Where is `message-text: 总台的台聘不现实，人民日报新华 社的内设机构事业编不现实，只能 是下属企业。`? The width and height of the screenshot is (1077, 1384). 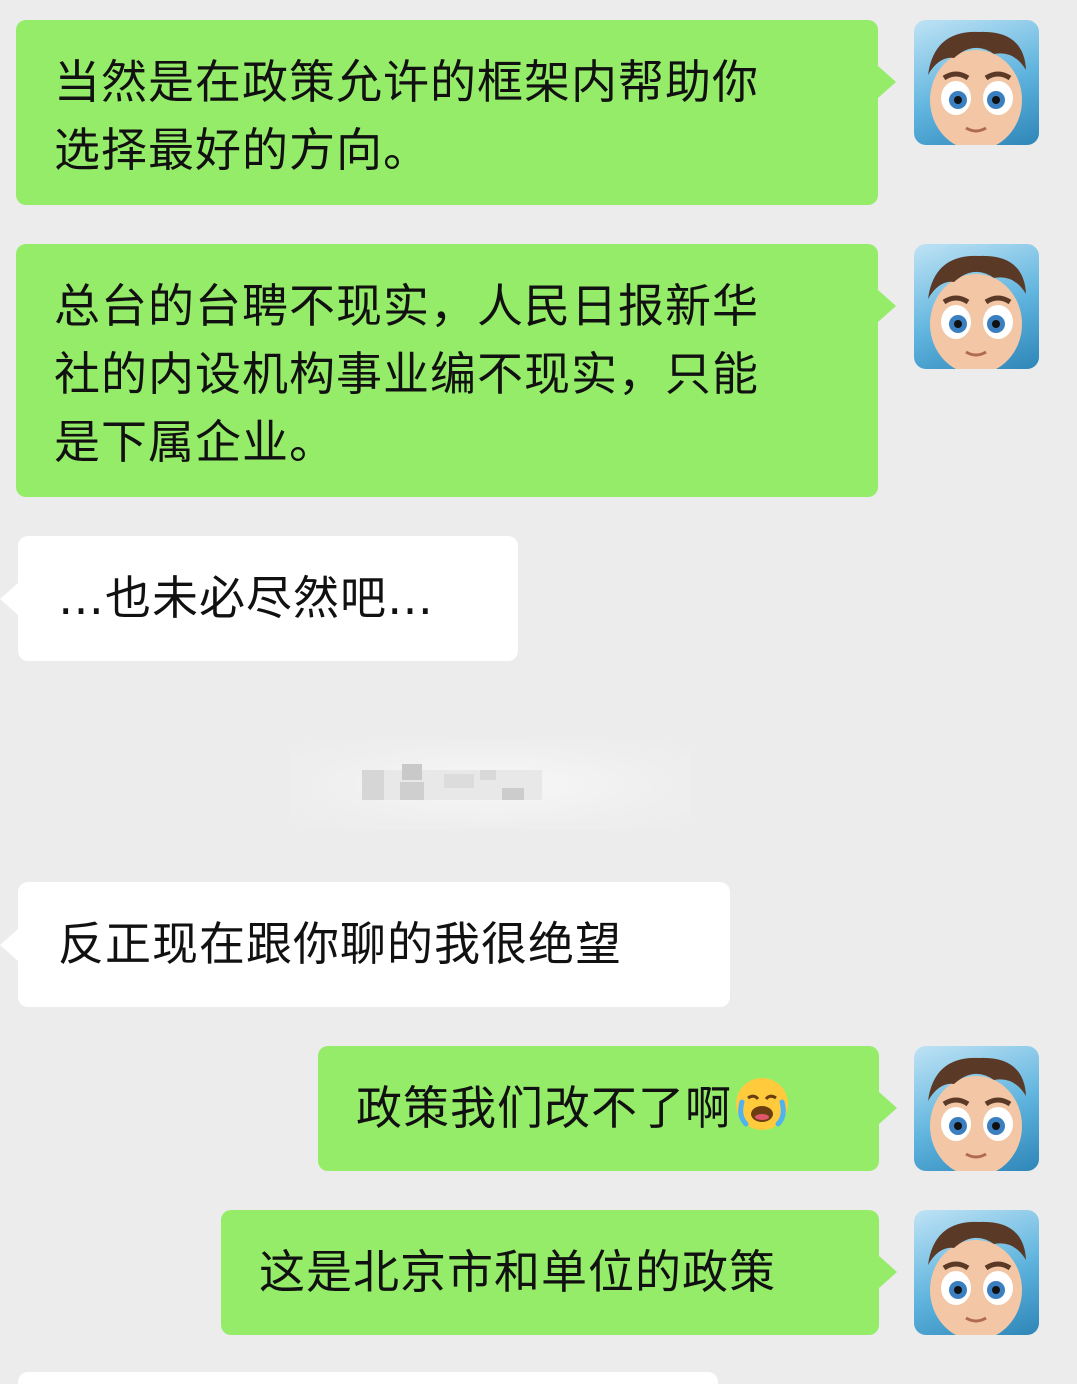 message-text: 总台的台聘不现实，人民日报新华 社的内设机构事业编不现实，只能 是下属企业。 is located at coordinates (406, 374).